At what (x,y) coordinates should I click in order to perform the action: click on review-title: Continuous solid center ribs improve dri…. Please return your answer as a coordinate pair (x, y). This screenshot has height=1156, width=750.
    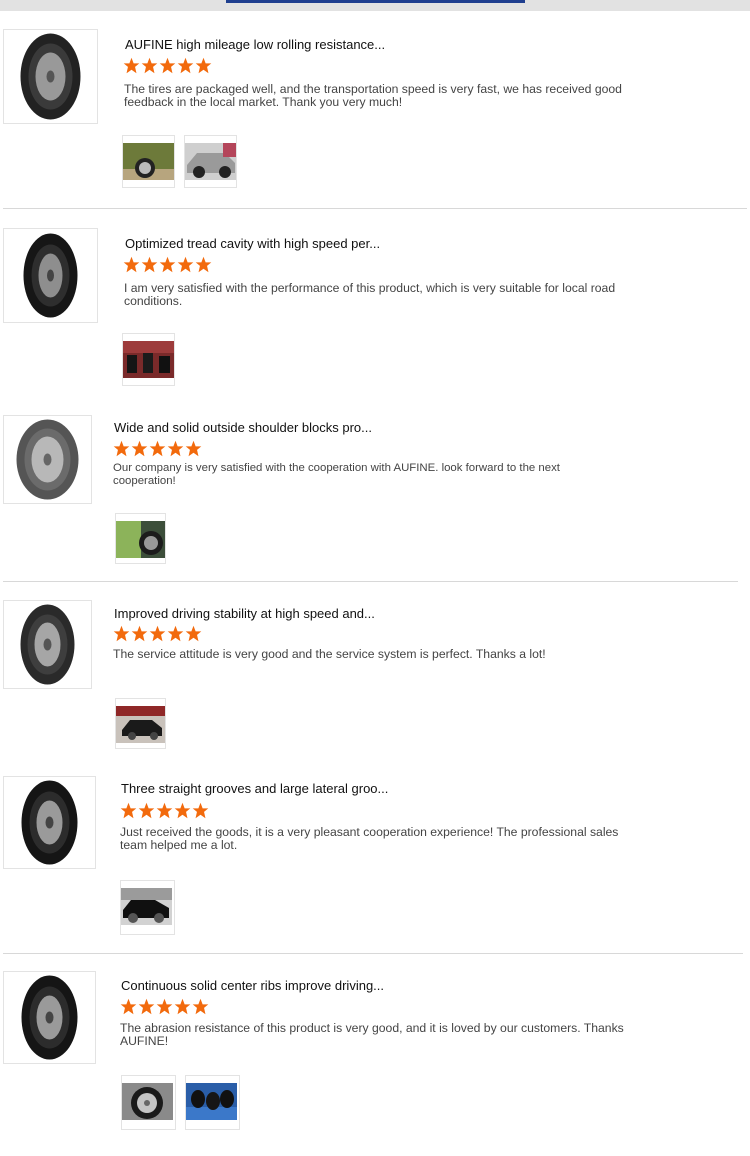
    Looking at the image, I should click on (252, 985).